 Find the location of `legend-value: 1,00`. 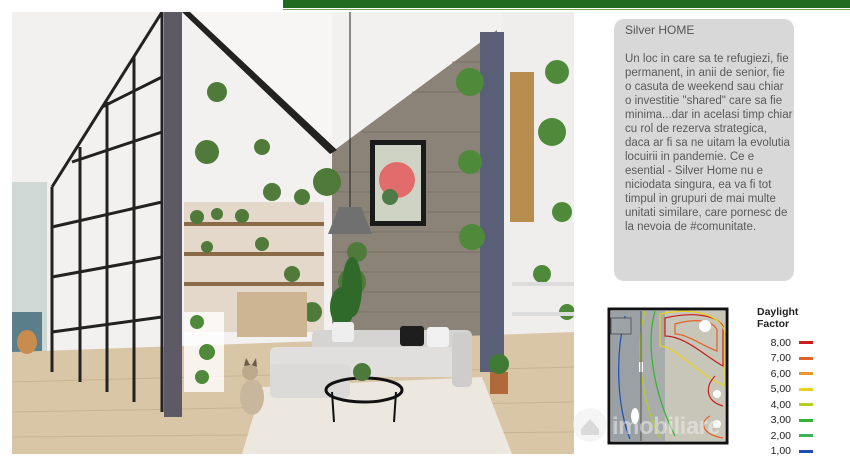

legend-value: 1,00 is located at coordinates (780, 451).